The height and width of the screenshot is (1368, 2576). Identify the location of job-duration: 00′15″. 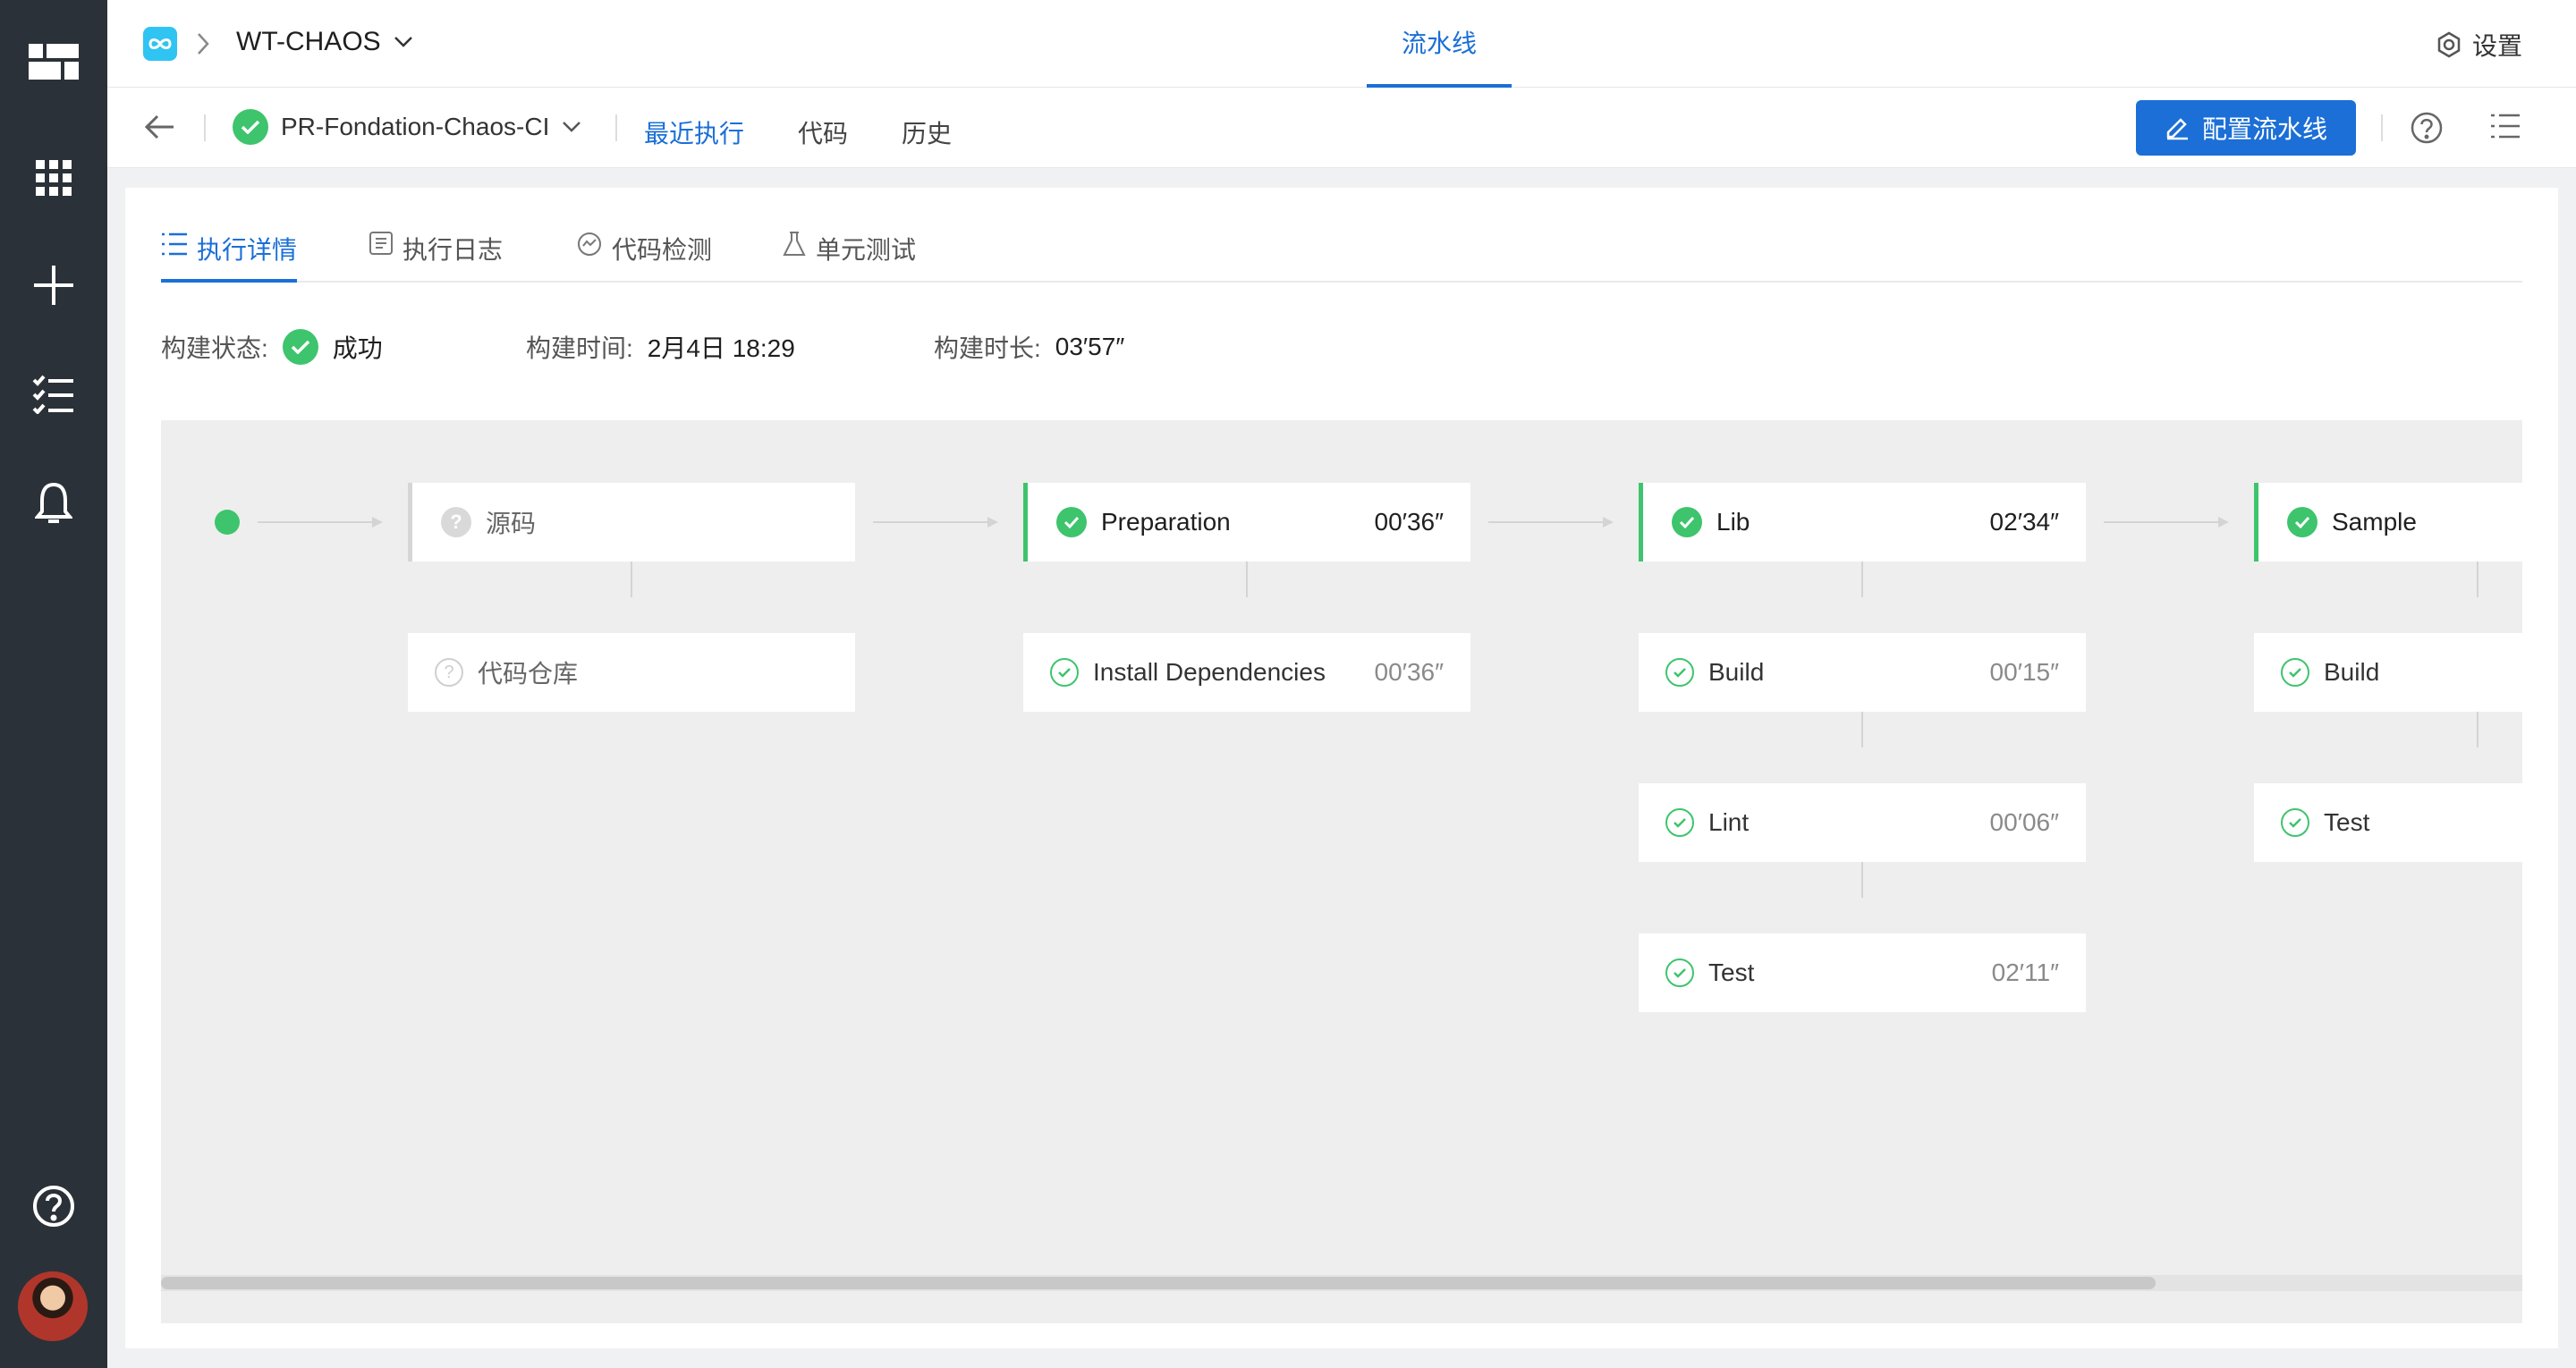
(2024, 672).